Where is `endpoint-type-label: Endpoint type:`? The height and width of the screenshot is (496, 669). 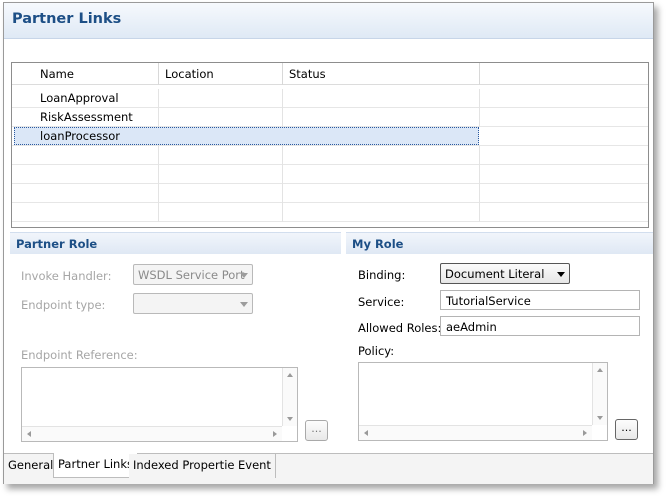 endpoint-type-label: Endpoint type: is located at coordinates (63, 305).